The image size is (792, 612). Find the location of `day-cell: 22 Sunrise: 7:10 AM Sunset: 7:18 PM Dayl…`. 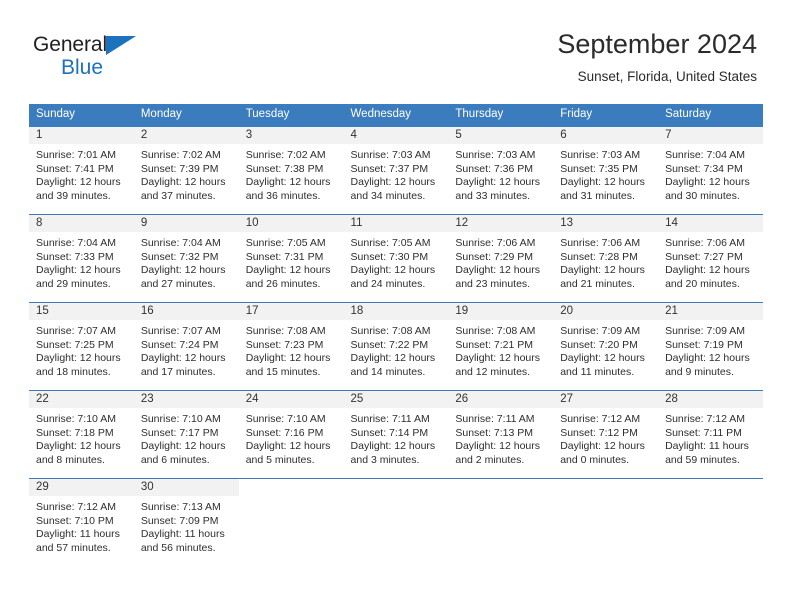

day-cell: 22 Sunrise: 7:10 AM Sunset: 7:18 PM Dayl… is located at coordinates (81, 434).